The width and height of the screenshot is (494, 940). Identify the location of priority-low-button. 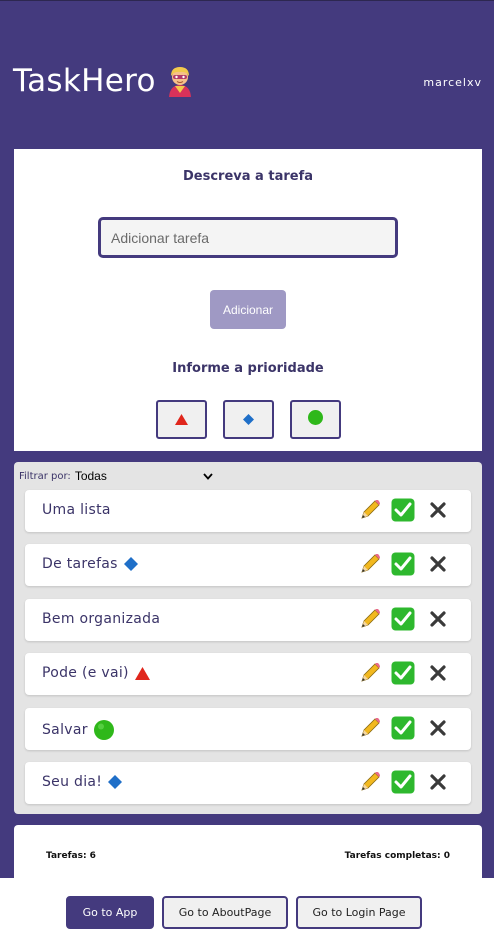
(315, 419).